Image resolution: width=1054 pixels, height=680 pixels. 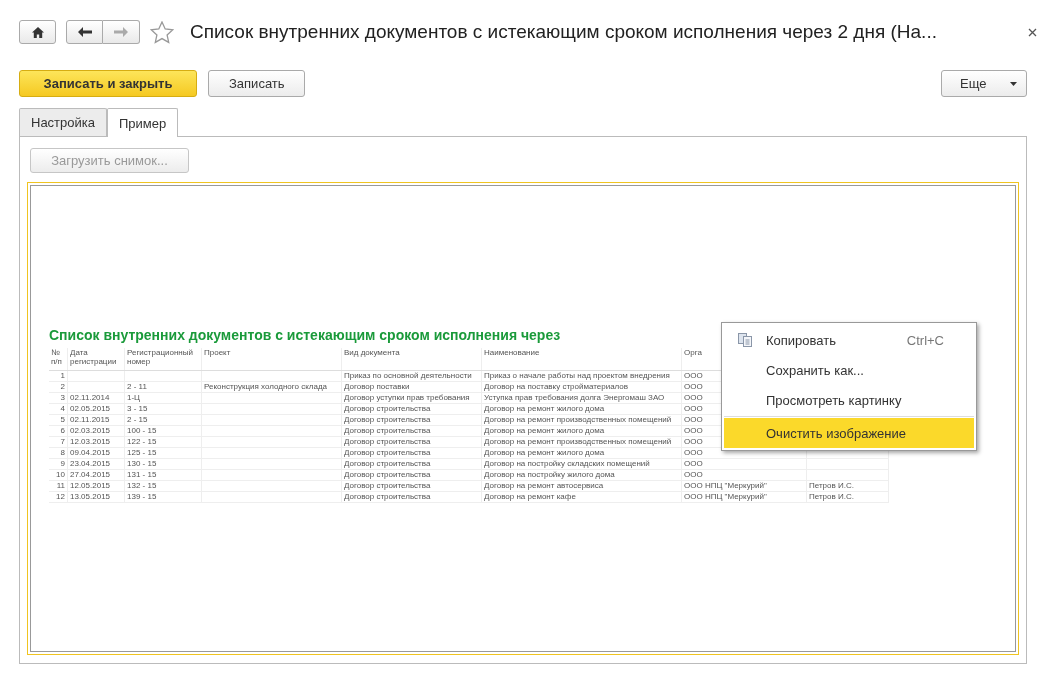 What do you see at coordinates (90, 419) in the screenshot?
I see `table-cell: 02.11.2015` at bounding box center [90, 419].